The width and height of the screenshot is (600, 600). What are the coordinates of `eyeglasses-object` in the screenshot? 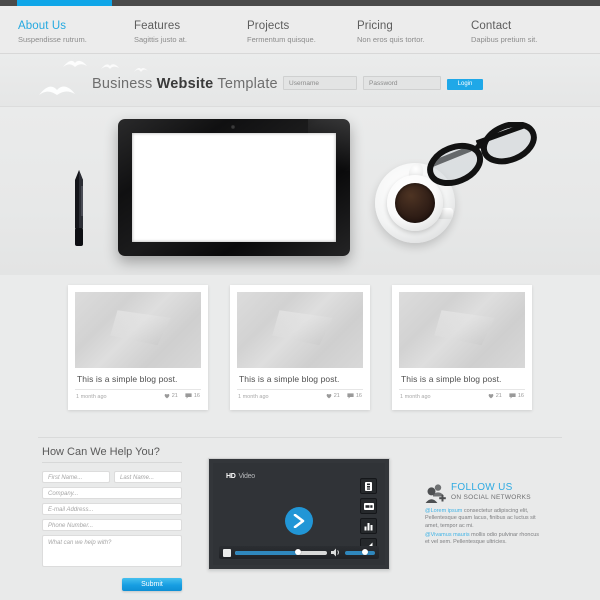 It's located at (482, 159).